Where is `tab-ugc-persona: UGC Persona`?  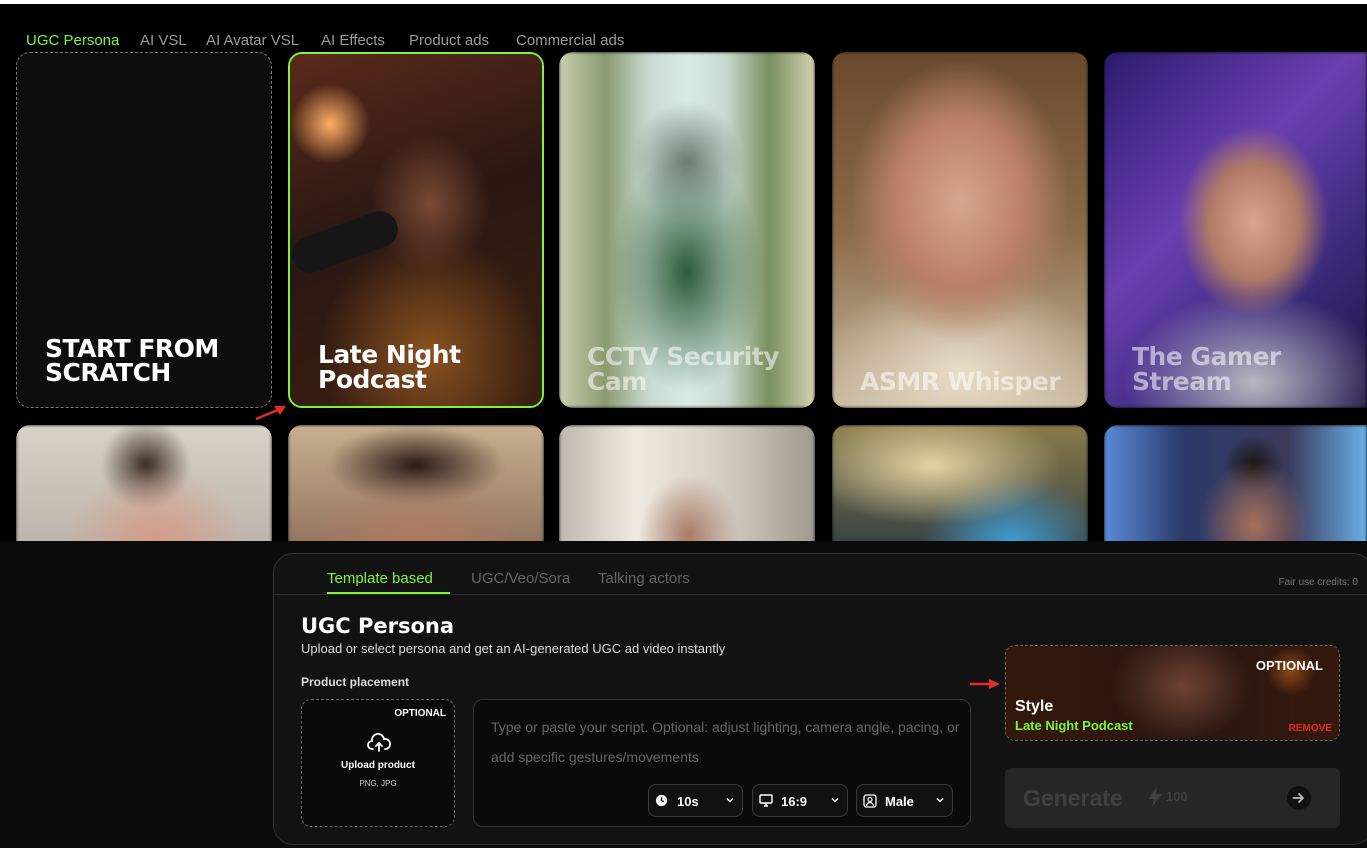
tab-ugc-persona: UGC Persona is located at coordinates (72, 40).